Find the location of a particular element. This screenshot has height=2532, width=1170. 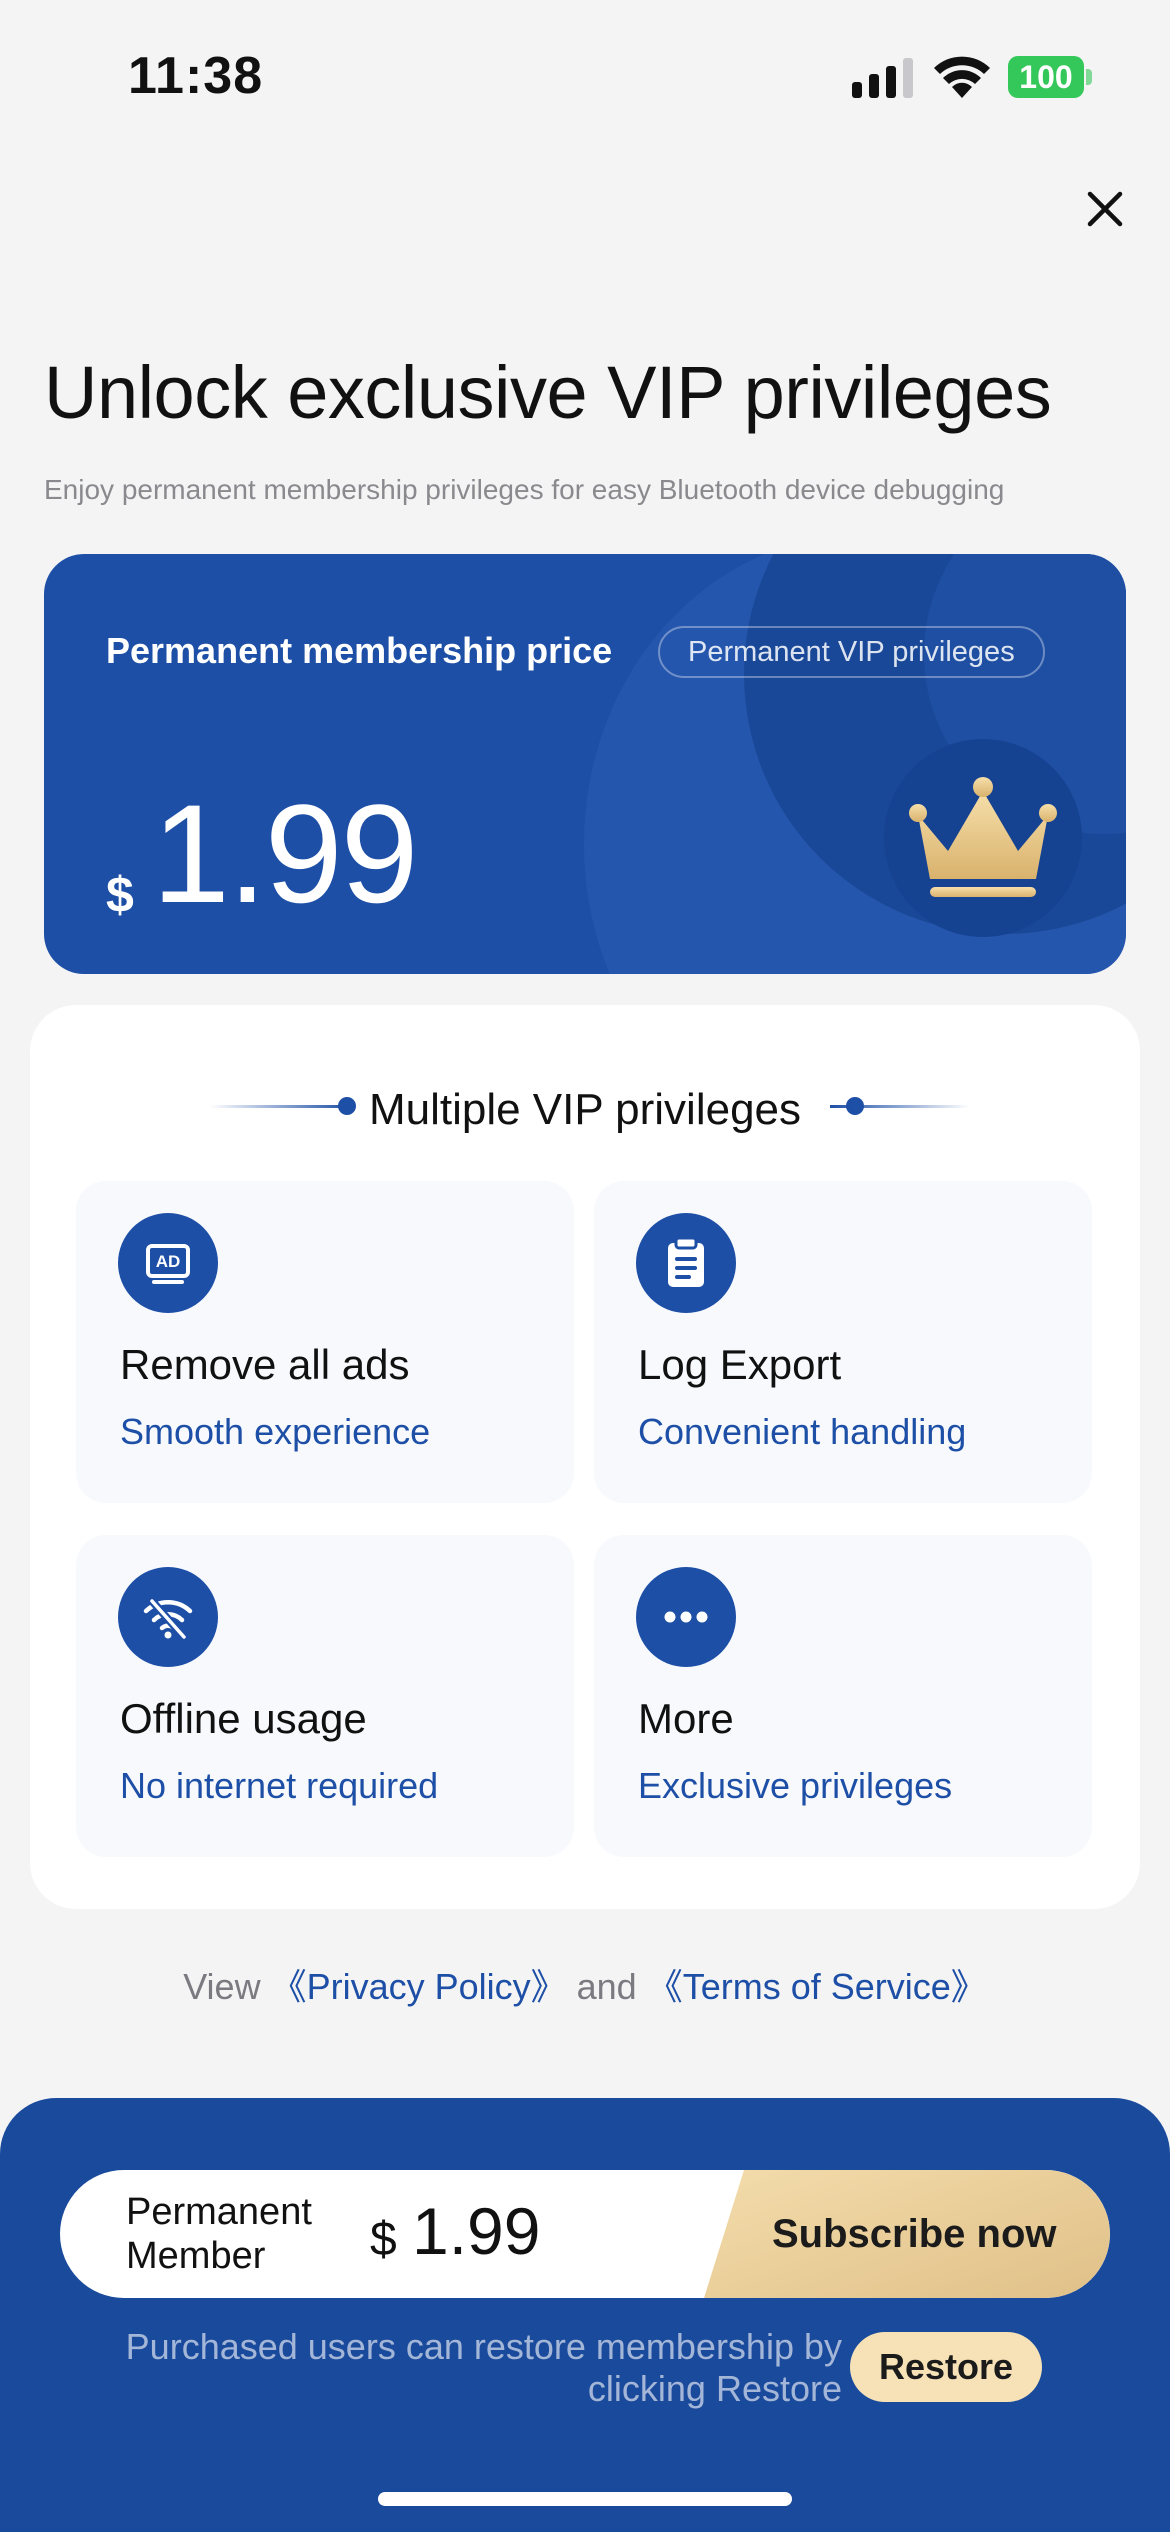

status-time: 11:38 is located at coordinates (196, 76).